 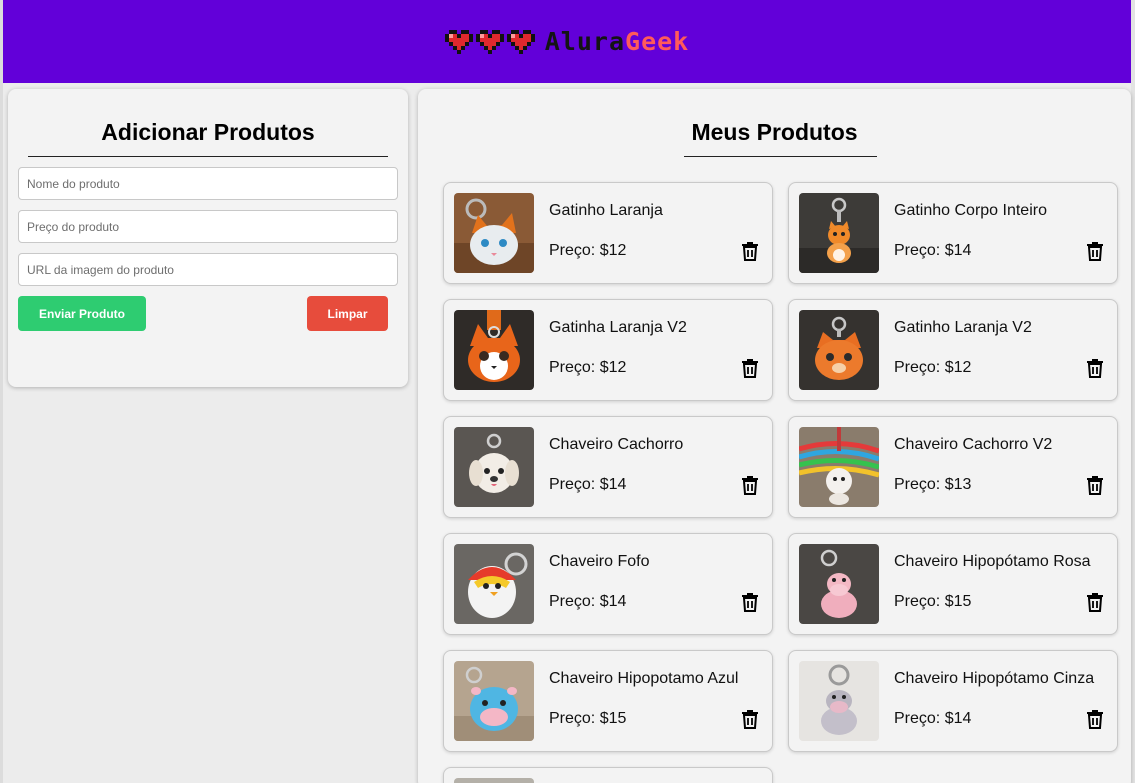 I want to click on product-name: Chaveiro Hipopotamo Azul, so click(x=644, y=678).